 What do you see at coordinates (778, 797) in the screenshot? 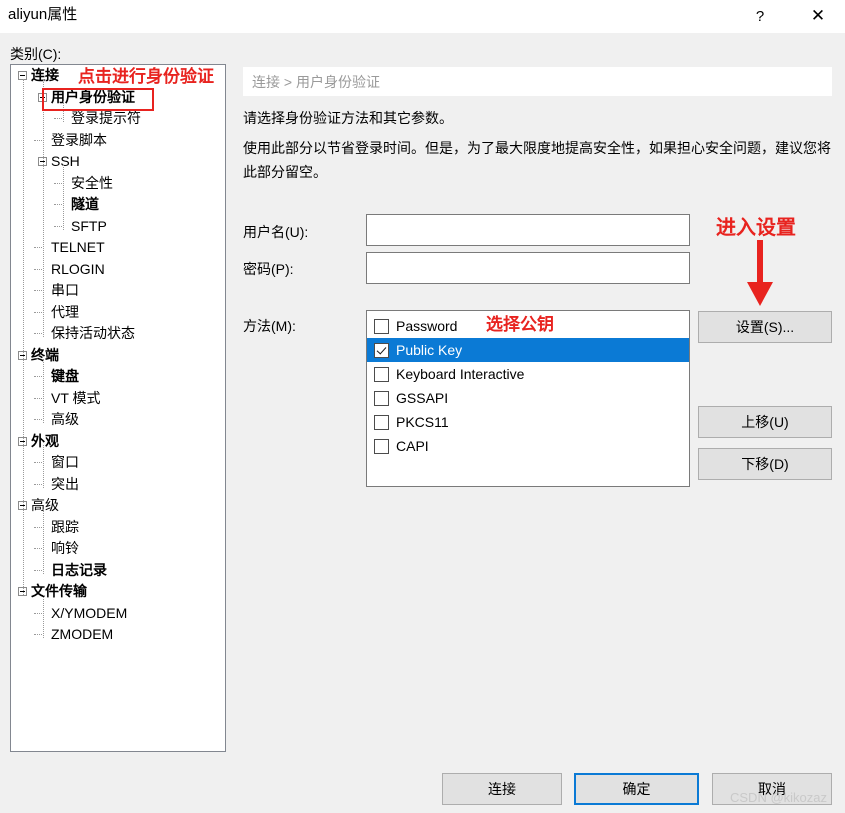
I see `watermark: CSDN @kikozaz` at bounding box center [778, 797].